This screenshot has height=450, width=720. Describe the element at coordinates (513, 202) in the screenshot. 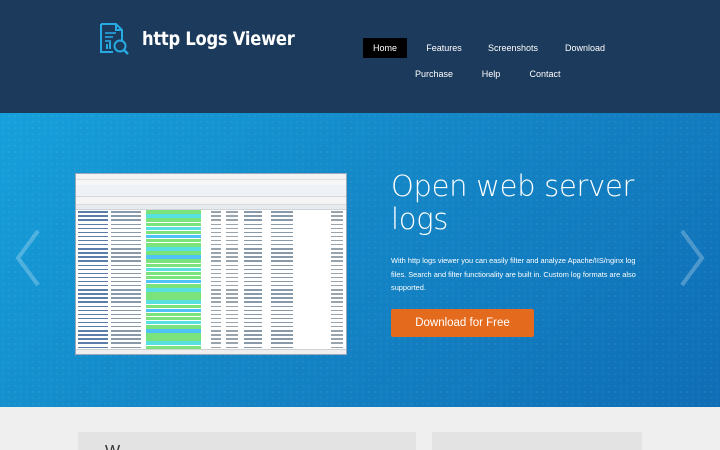

I see `hero-title: Open web server logs` at that location.